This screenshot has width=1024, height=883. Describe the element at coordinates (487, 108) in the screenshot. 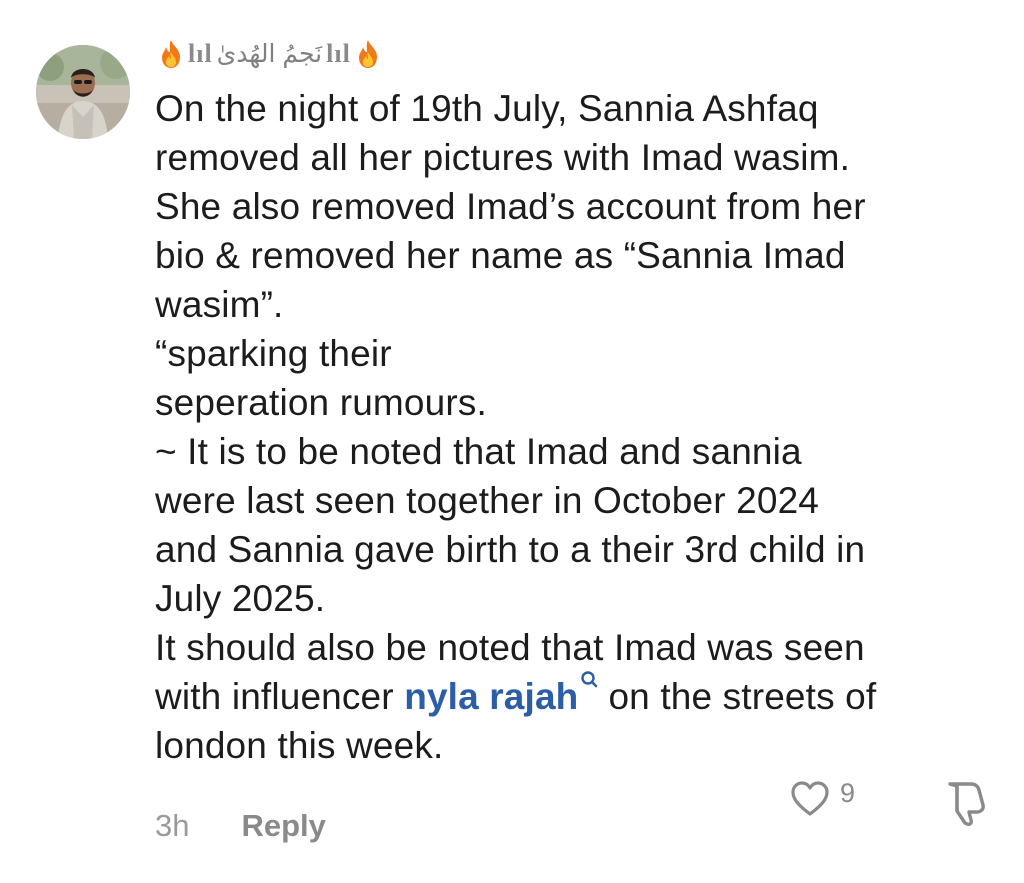

I see `comment-line: On the night of 19th July, Sannia Ashfaq` at that location.